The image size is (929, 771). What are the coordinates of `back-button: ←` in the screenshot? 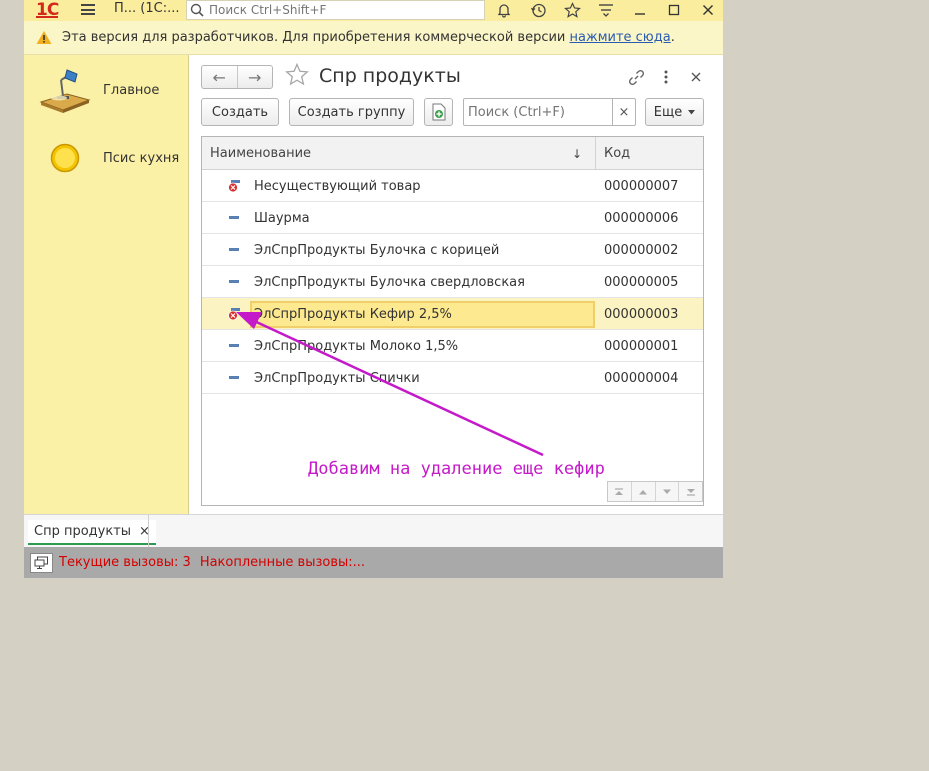 It's located at (220, 77).